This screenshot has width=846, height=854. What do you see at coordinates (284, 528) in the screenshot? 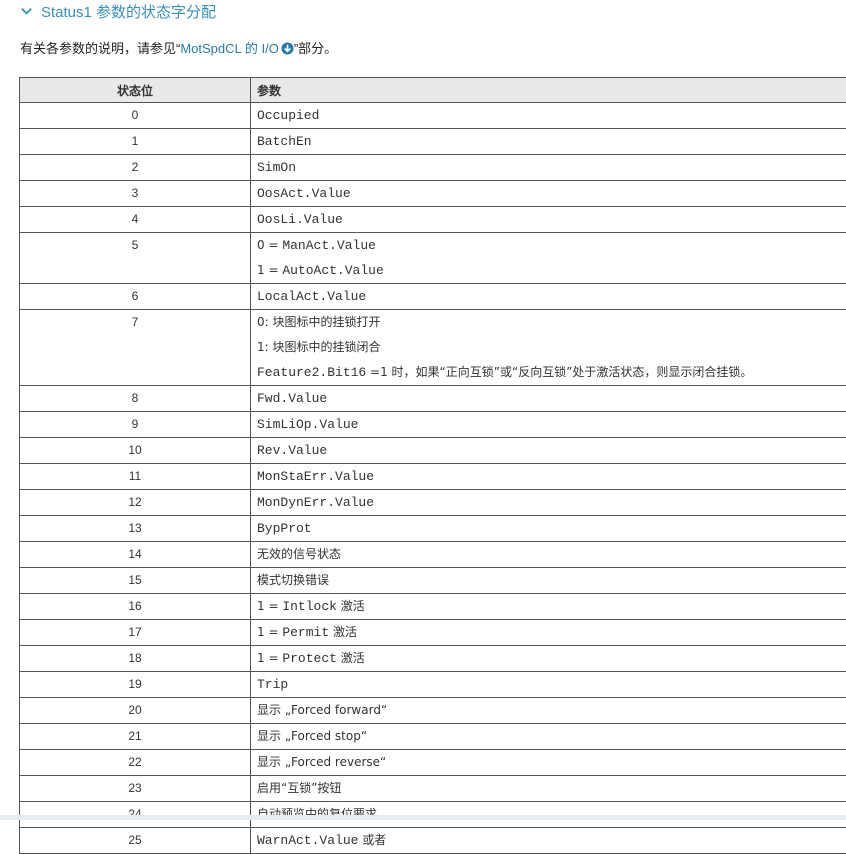
I see `parameter-text: BypProt` at bounding box center [284, 528].